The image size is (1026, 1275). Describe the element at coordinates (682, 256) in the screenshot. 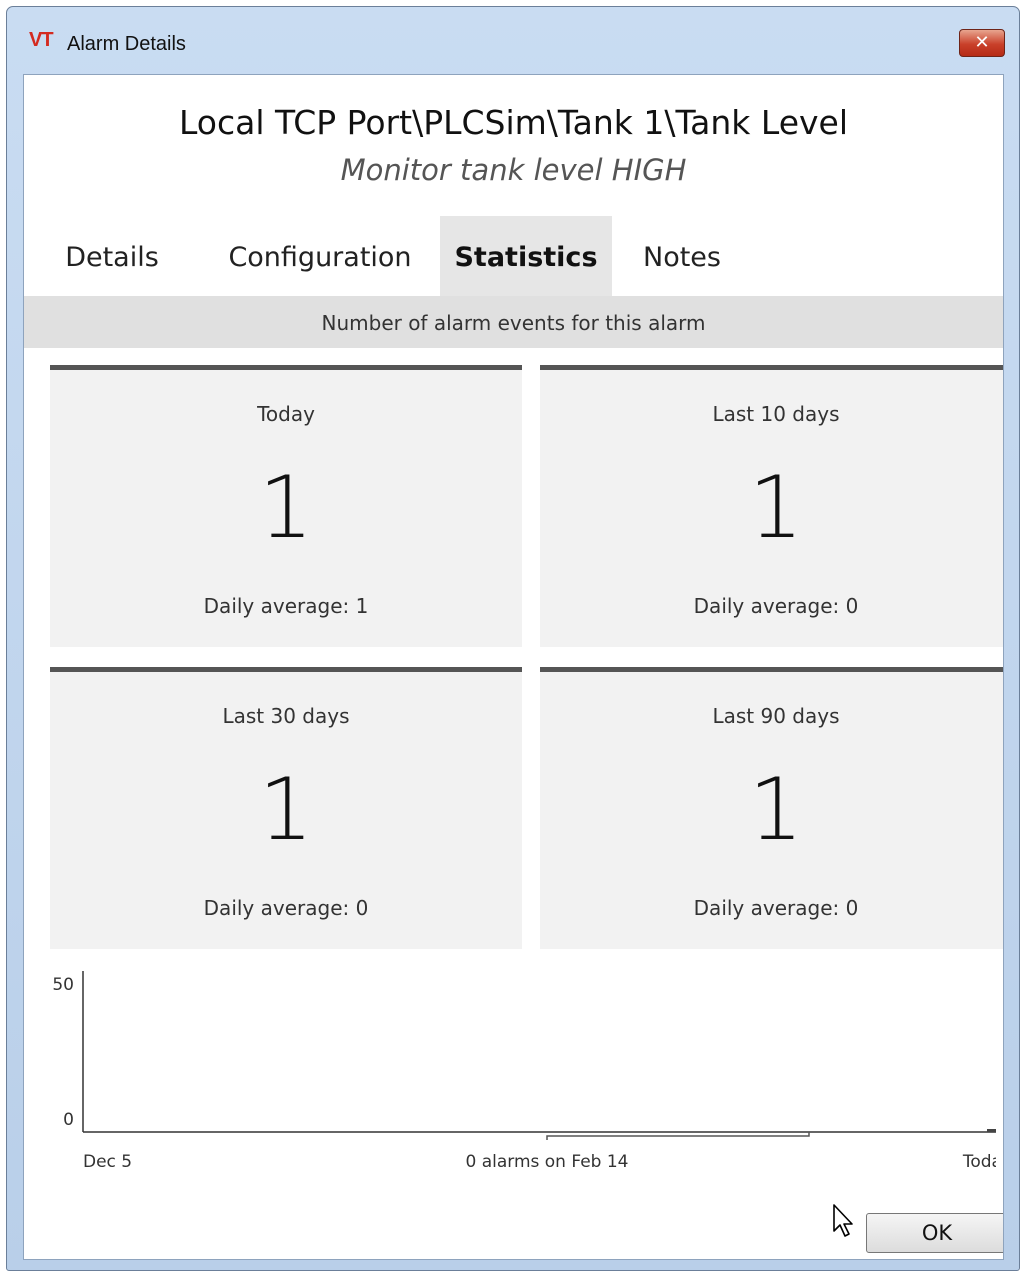

I see `tab-notes: Notes` at that location.